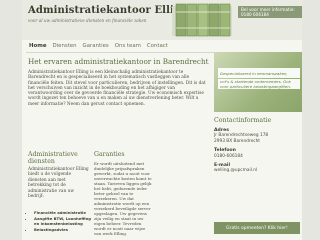 The image size is (320, 240). What do you see at coordinates (243, 120) in the screenshot?
I see `contact-title: Contactinformatie` at bounding box center [243, 120].